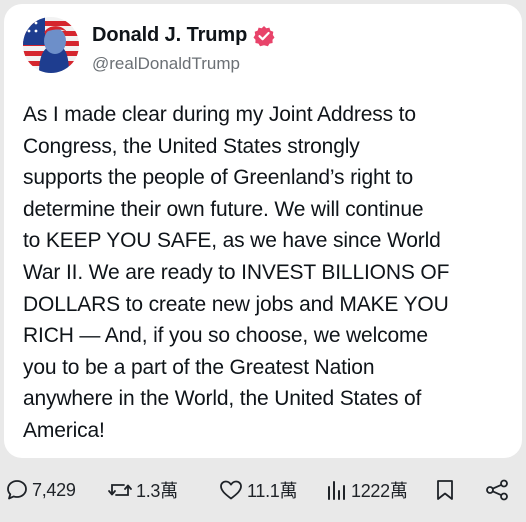  What do you see at coordinates (264, 36) in the screenshot?
I see `verified-badge-icon` at bounding box center [264, 36].